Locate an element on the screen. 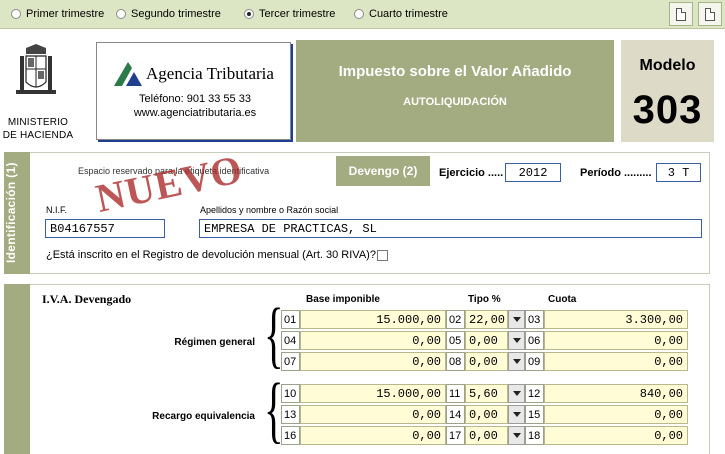 The image size is (725, 454). regimen-general-label: Régimen general is located at coordinates (214, 342).